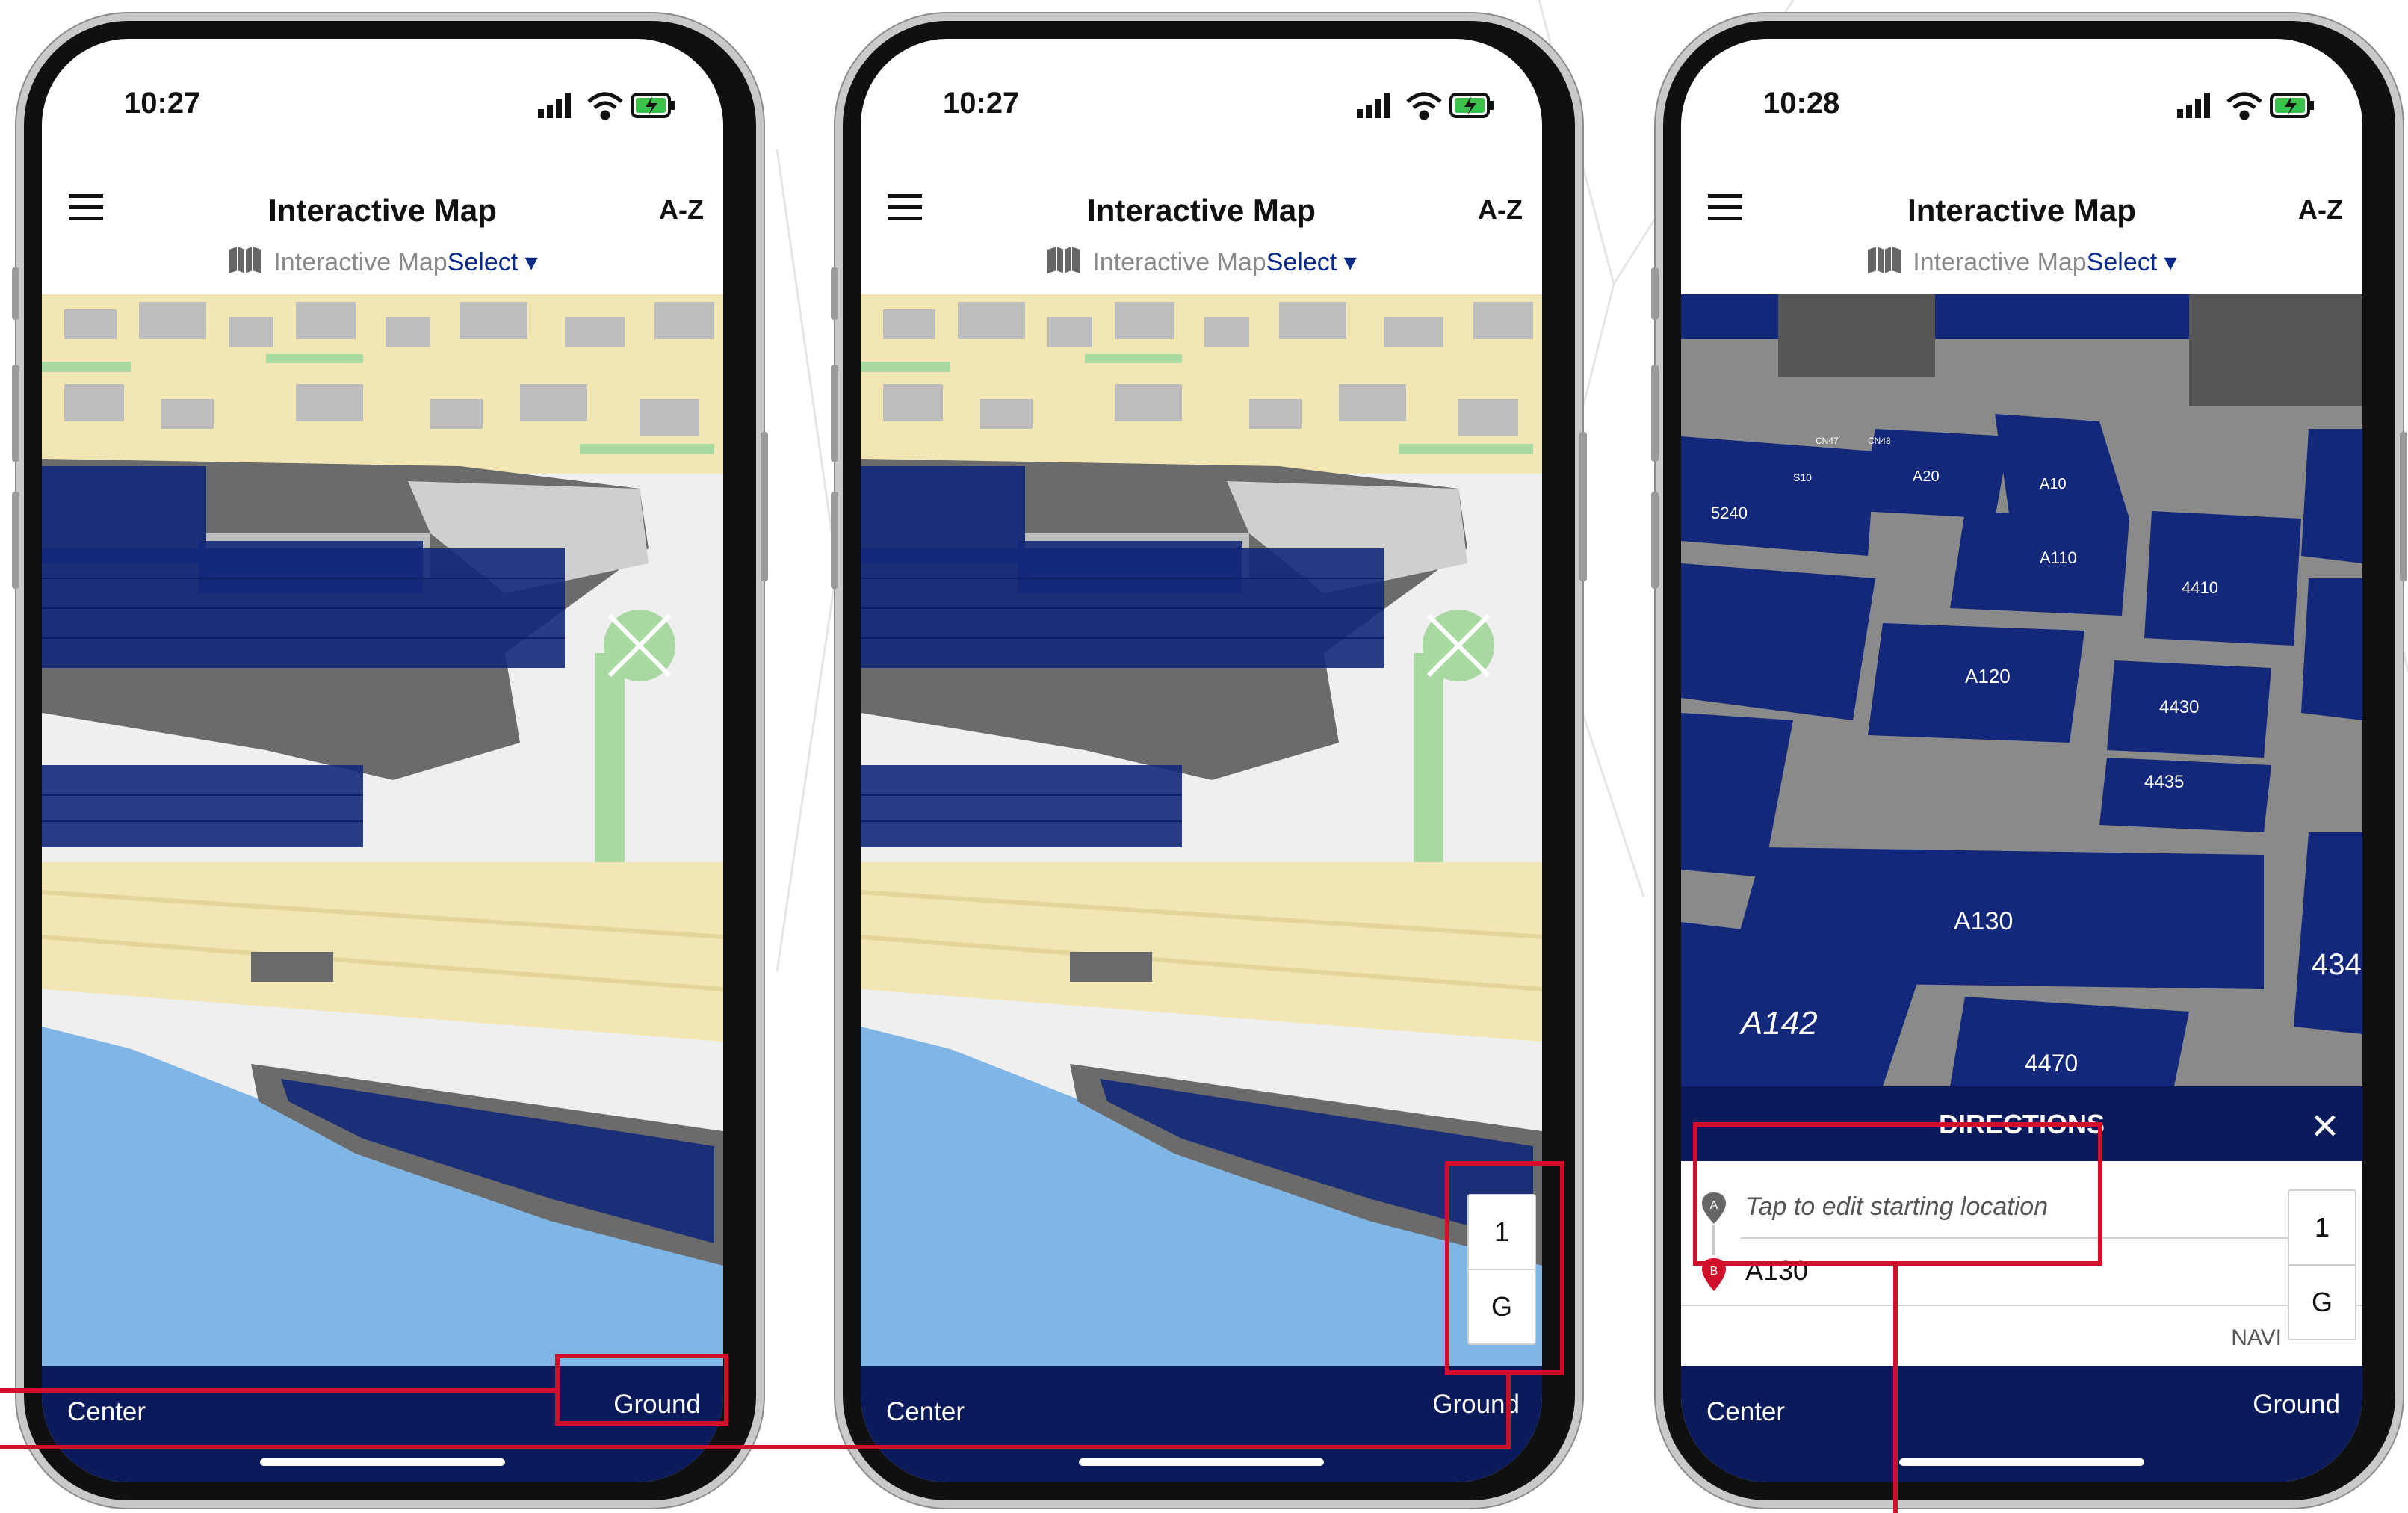  I want to click on status-time: 10:28, so click(1802, 104).